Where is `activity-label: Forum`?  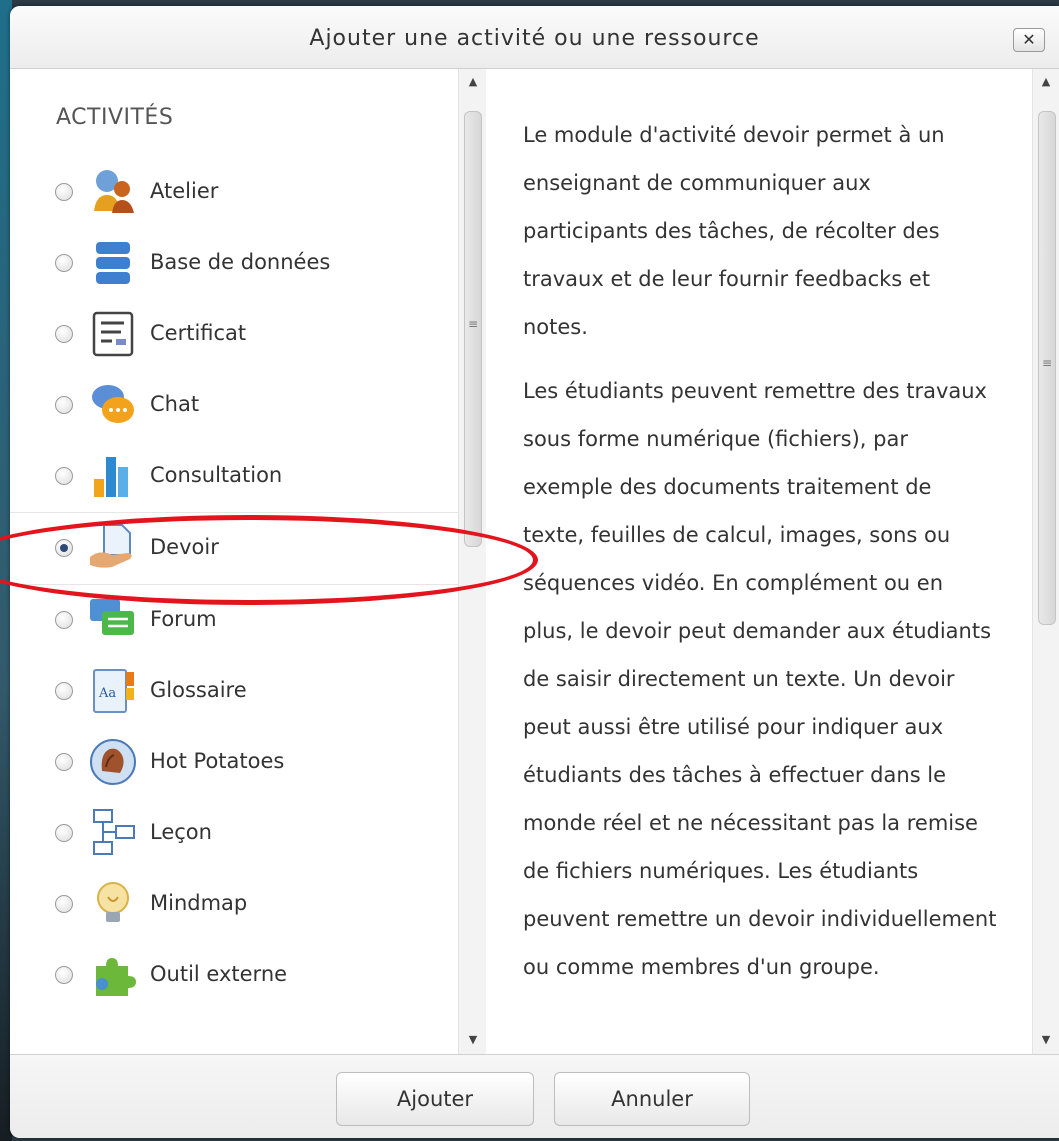
activity-label: Forum is located at coordinates (183, 619).